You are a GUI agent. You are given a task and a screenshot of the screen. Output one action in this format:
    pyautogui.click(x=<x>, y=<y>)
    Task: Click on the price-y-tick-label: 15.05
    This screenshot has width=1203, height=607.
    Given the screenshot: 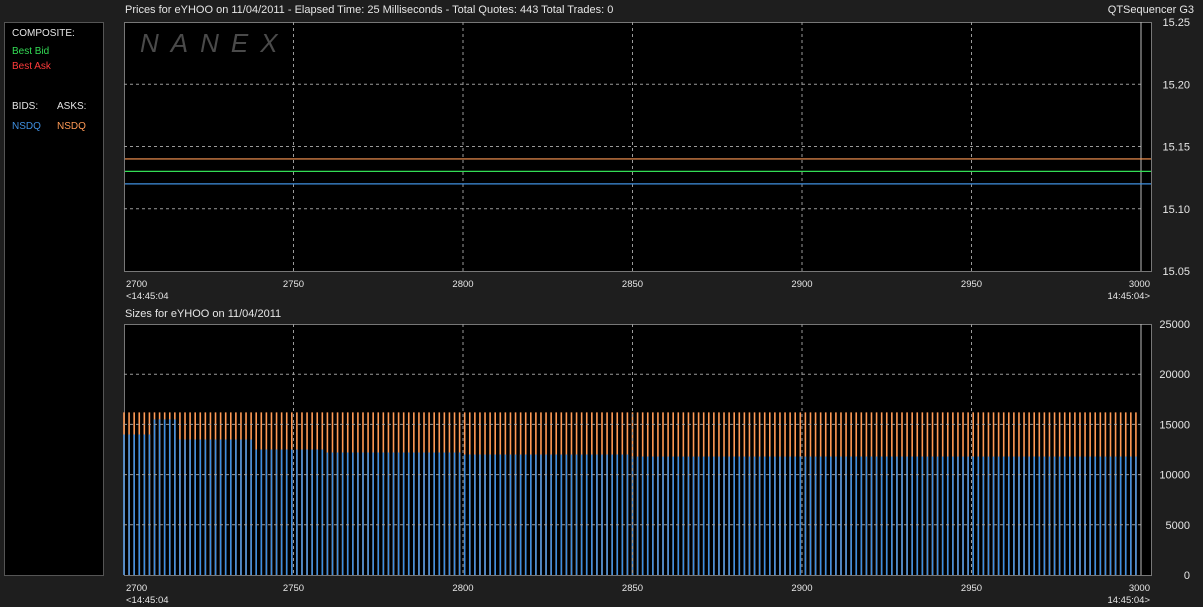 What is the action you would take?
    pyautogui.click(x=1176, y=272)
    